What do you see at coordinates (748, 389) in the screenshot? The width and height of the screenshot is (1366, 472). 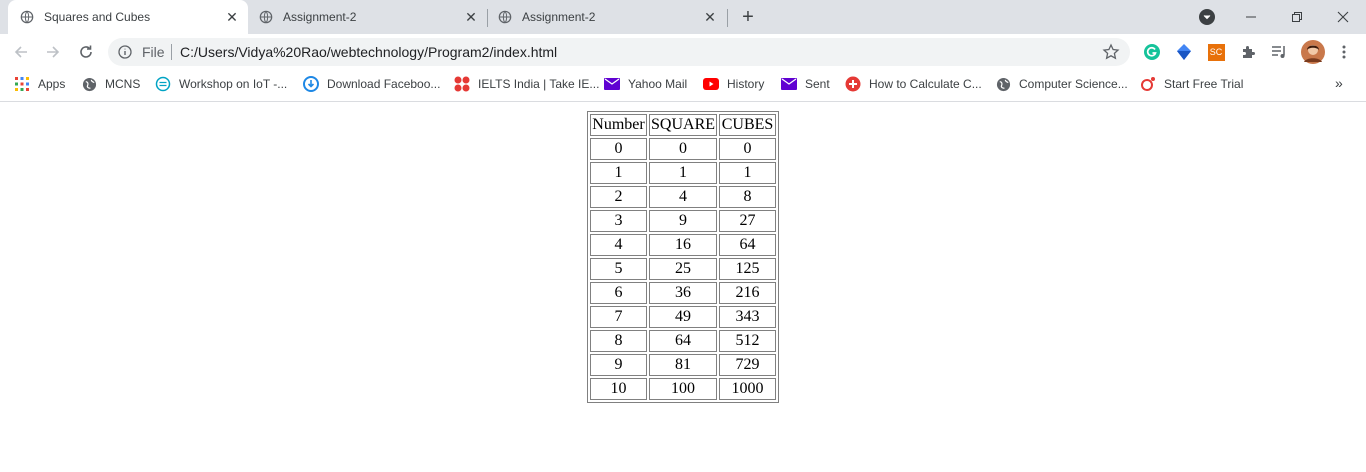 I see `table-cell: 1000` at bounding box center [748, 389].